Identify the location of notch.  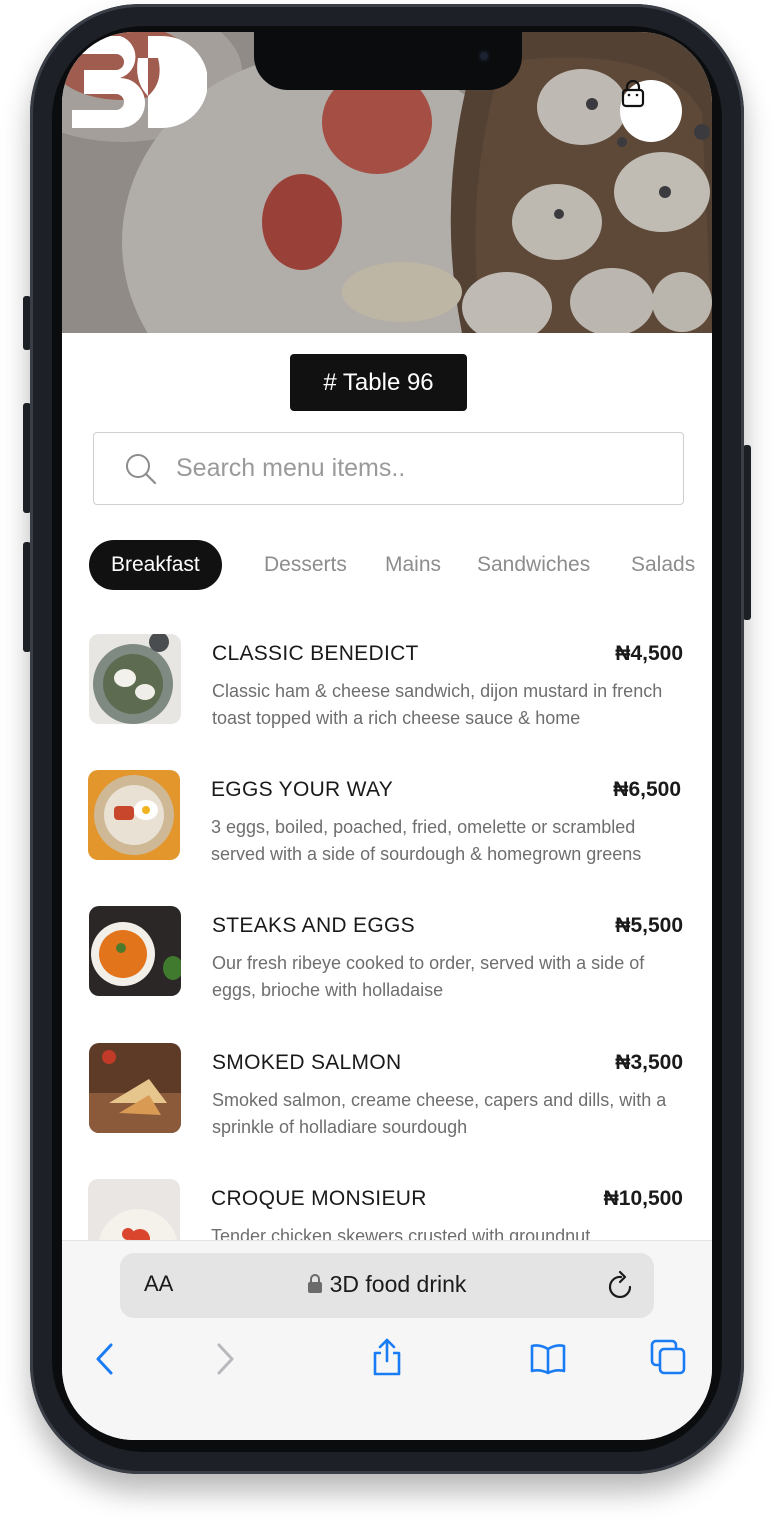
(388, 61).